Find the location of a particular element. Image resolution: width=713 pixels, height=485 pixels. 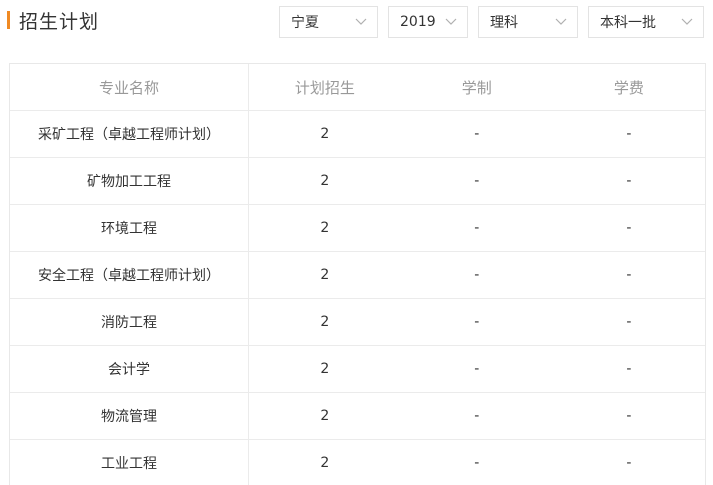

year-select: 2019 is located at coordinates (428, 22).